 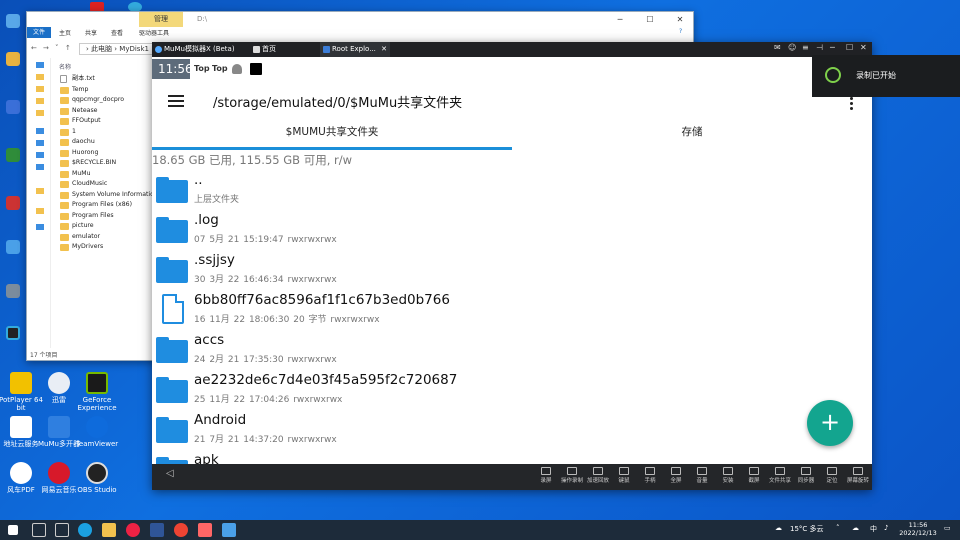 What do you see at coordinates (97, 432) in the screenshot?
I see `desktop-icon-teamviewer: TeamViewer` at bounding box center [97, 432].